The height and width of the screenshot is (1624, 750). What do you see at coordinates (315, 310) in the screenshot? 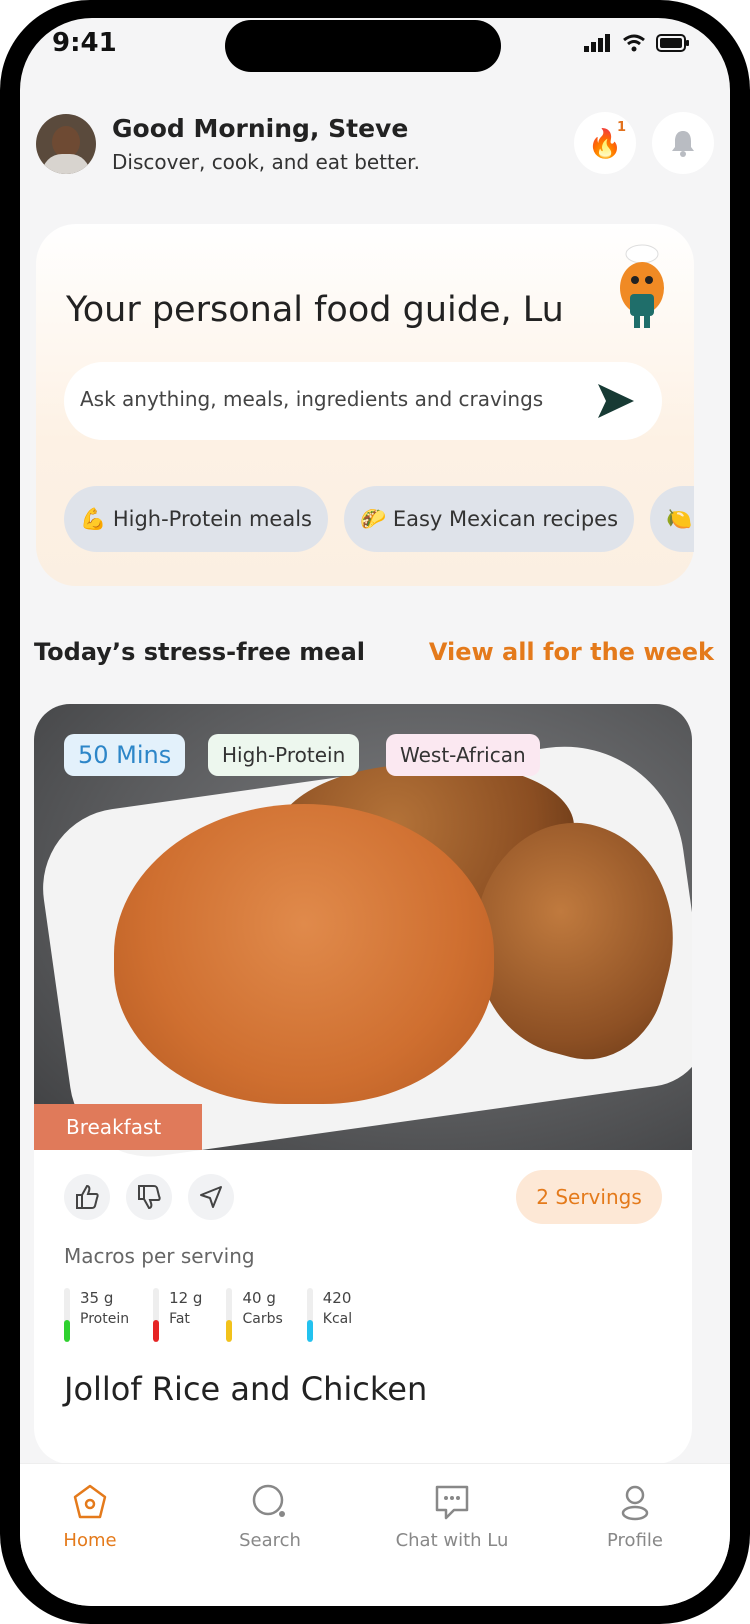
I see `hero-title: Your personal food guide, Lu` at bounding box center [315, 310].